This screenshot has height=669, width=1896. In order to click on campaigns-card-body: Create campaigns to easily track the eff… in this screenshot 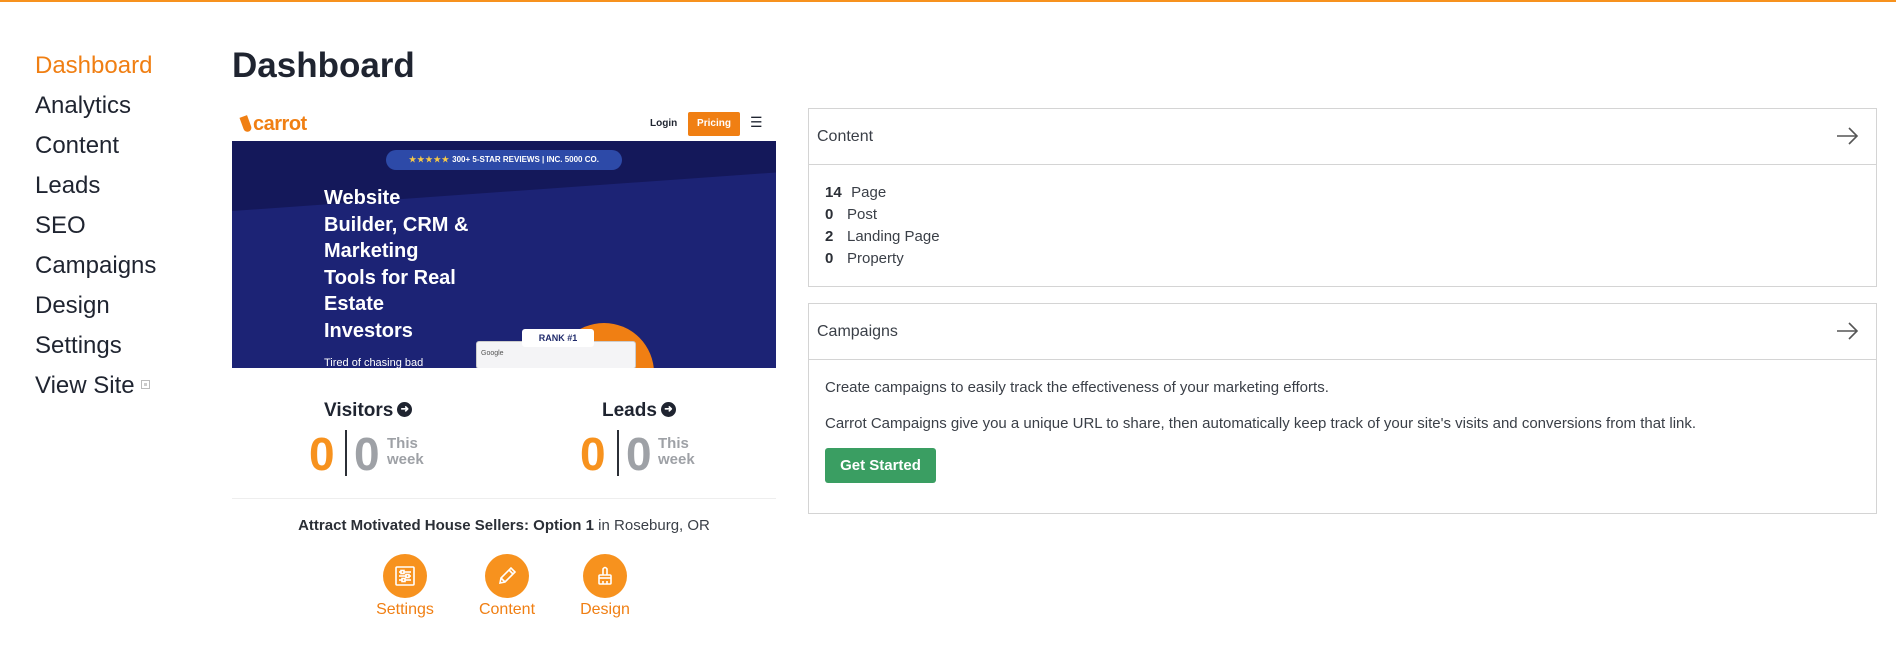, I will do `click(1342, 421)`.